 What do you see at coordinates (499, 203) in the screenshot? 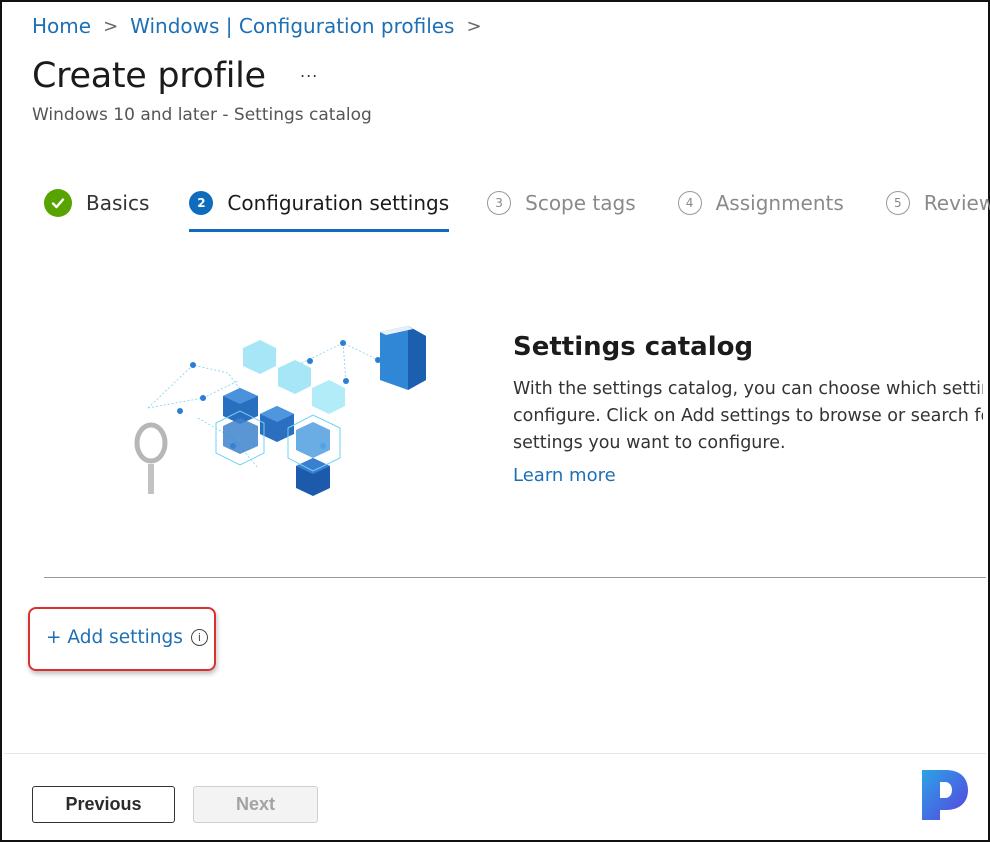
I see `step-number-3: 3` at bounding box center [499, 203].